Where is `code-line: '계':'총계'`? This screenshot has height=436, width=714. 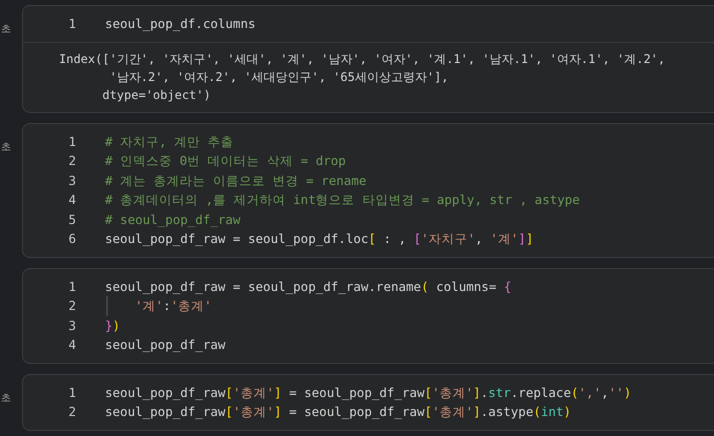
code-line: '계':'총계' is located at coordinates (173, 306).